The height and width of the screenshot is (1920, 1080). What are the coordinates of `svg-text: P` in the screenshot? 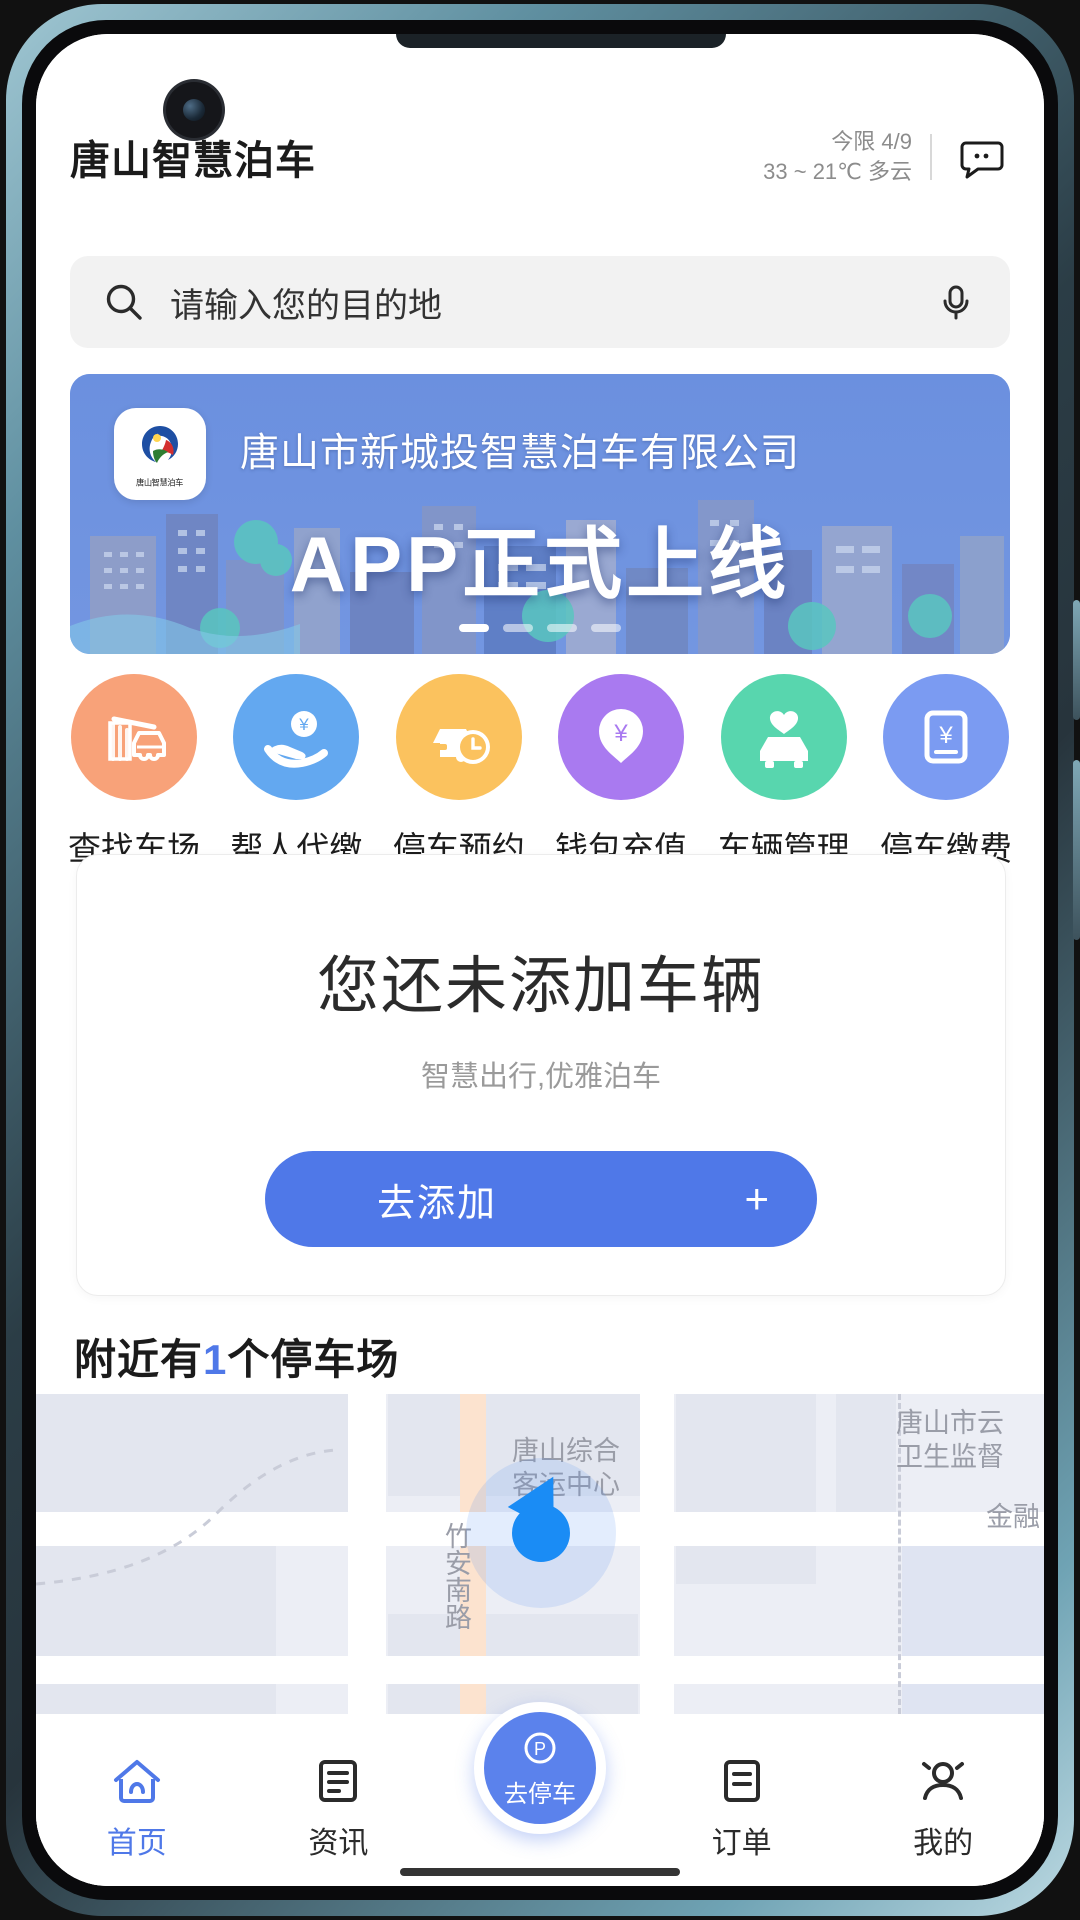 It's located at (540, 1749).